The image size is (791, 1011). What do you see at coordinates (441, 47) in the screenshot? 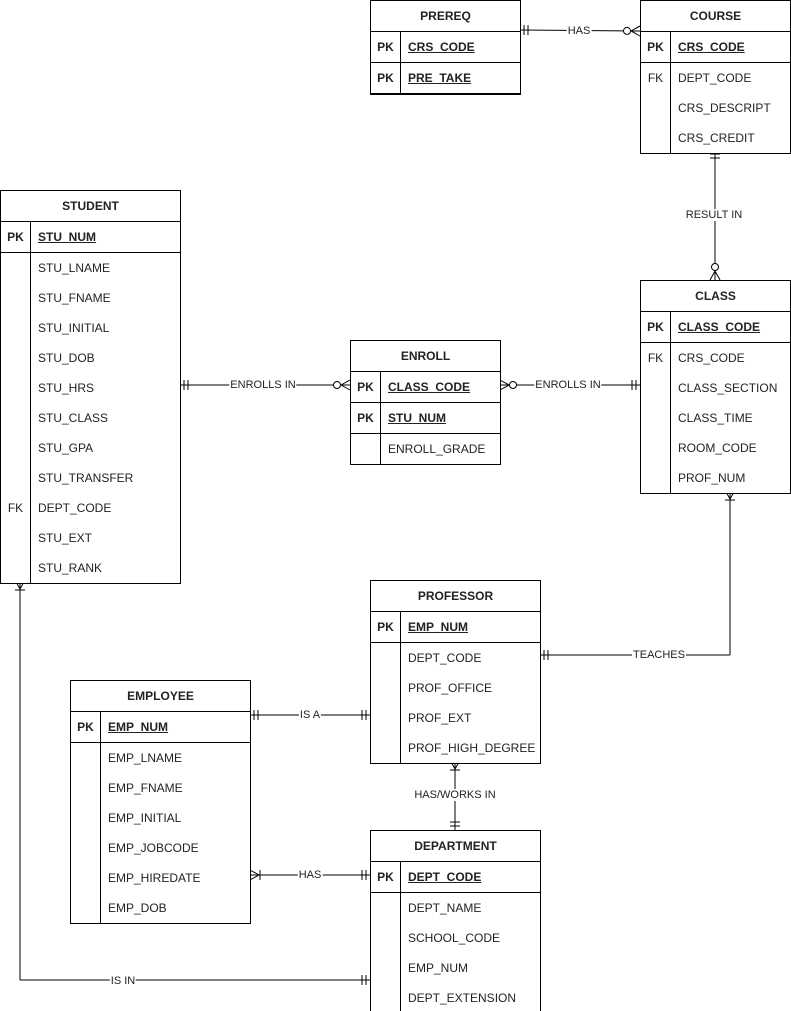
I see `attribute-name: CRS_CODE` at bounding box center [441, 47].